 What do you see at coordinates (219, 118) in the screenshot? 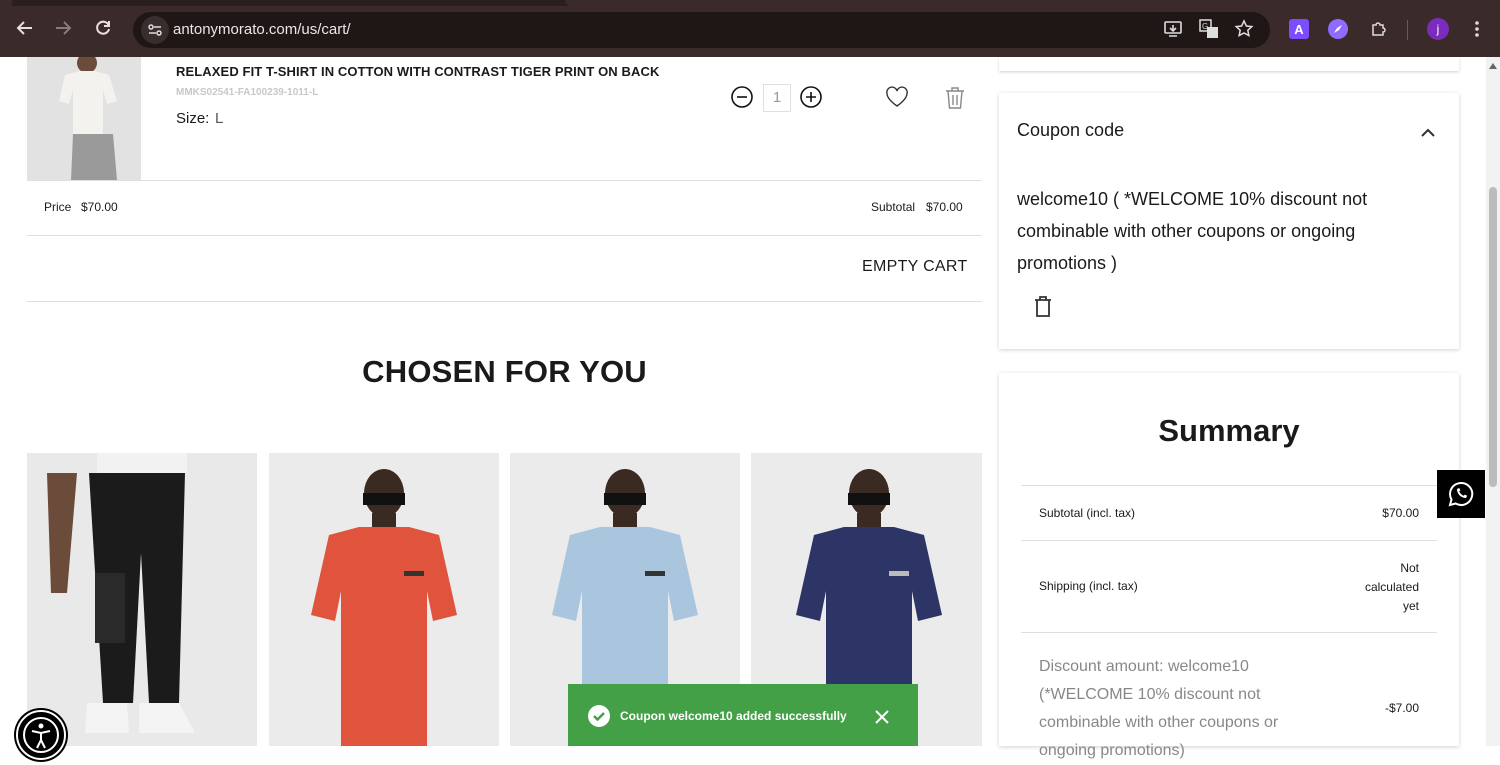
I see `size-value: L` at bounding box center [219, 118].